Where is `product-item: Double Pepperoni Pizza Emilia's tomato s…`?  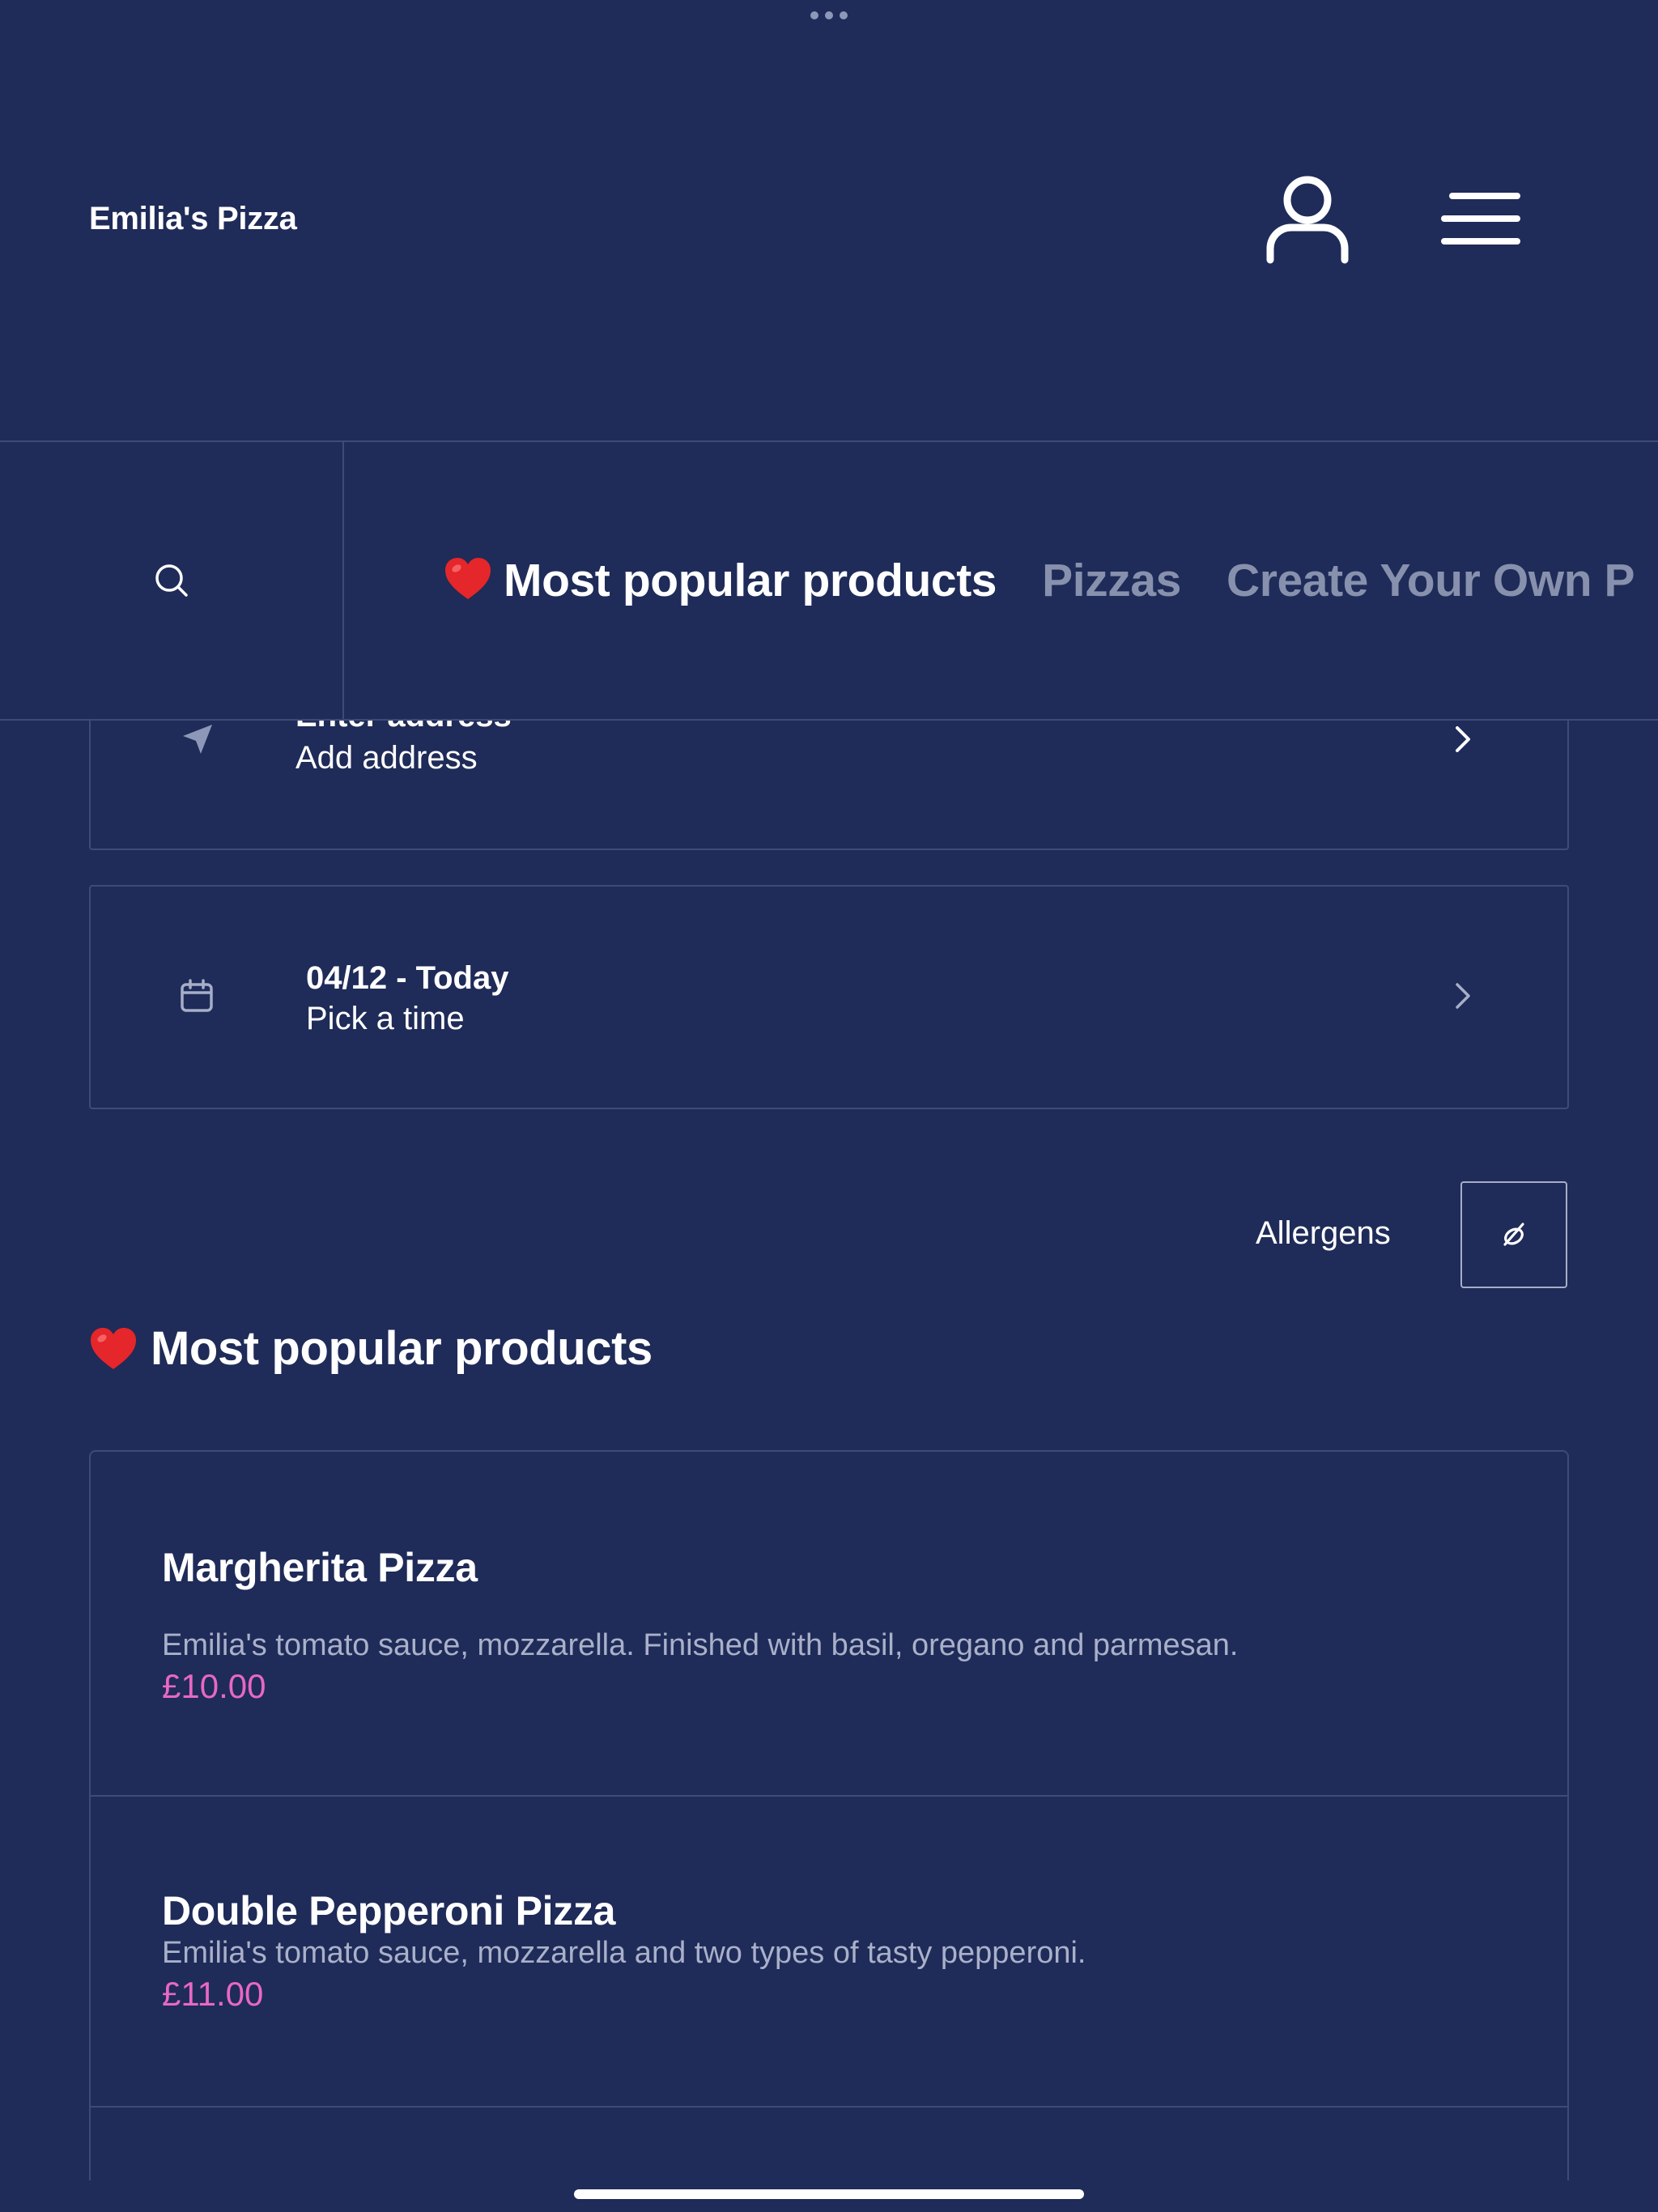
product-item: Double Pepperoni Pizza Emilia's tomato s… is located at coordinates (829, 1953).